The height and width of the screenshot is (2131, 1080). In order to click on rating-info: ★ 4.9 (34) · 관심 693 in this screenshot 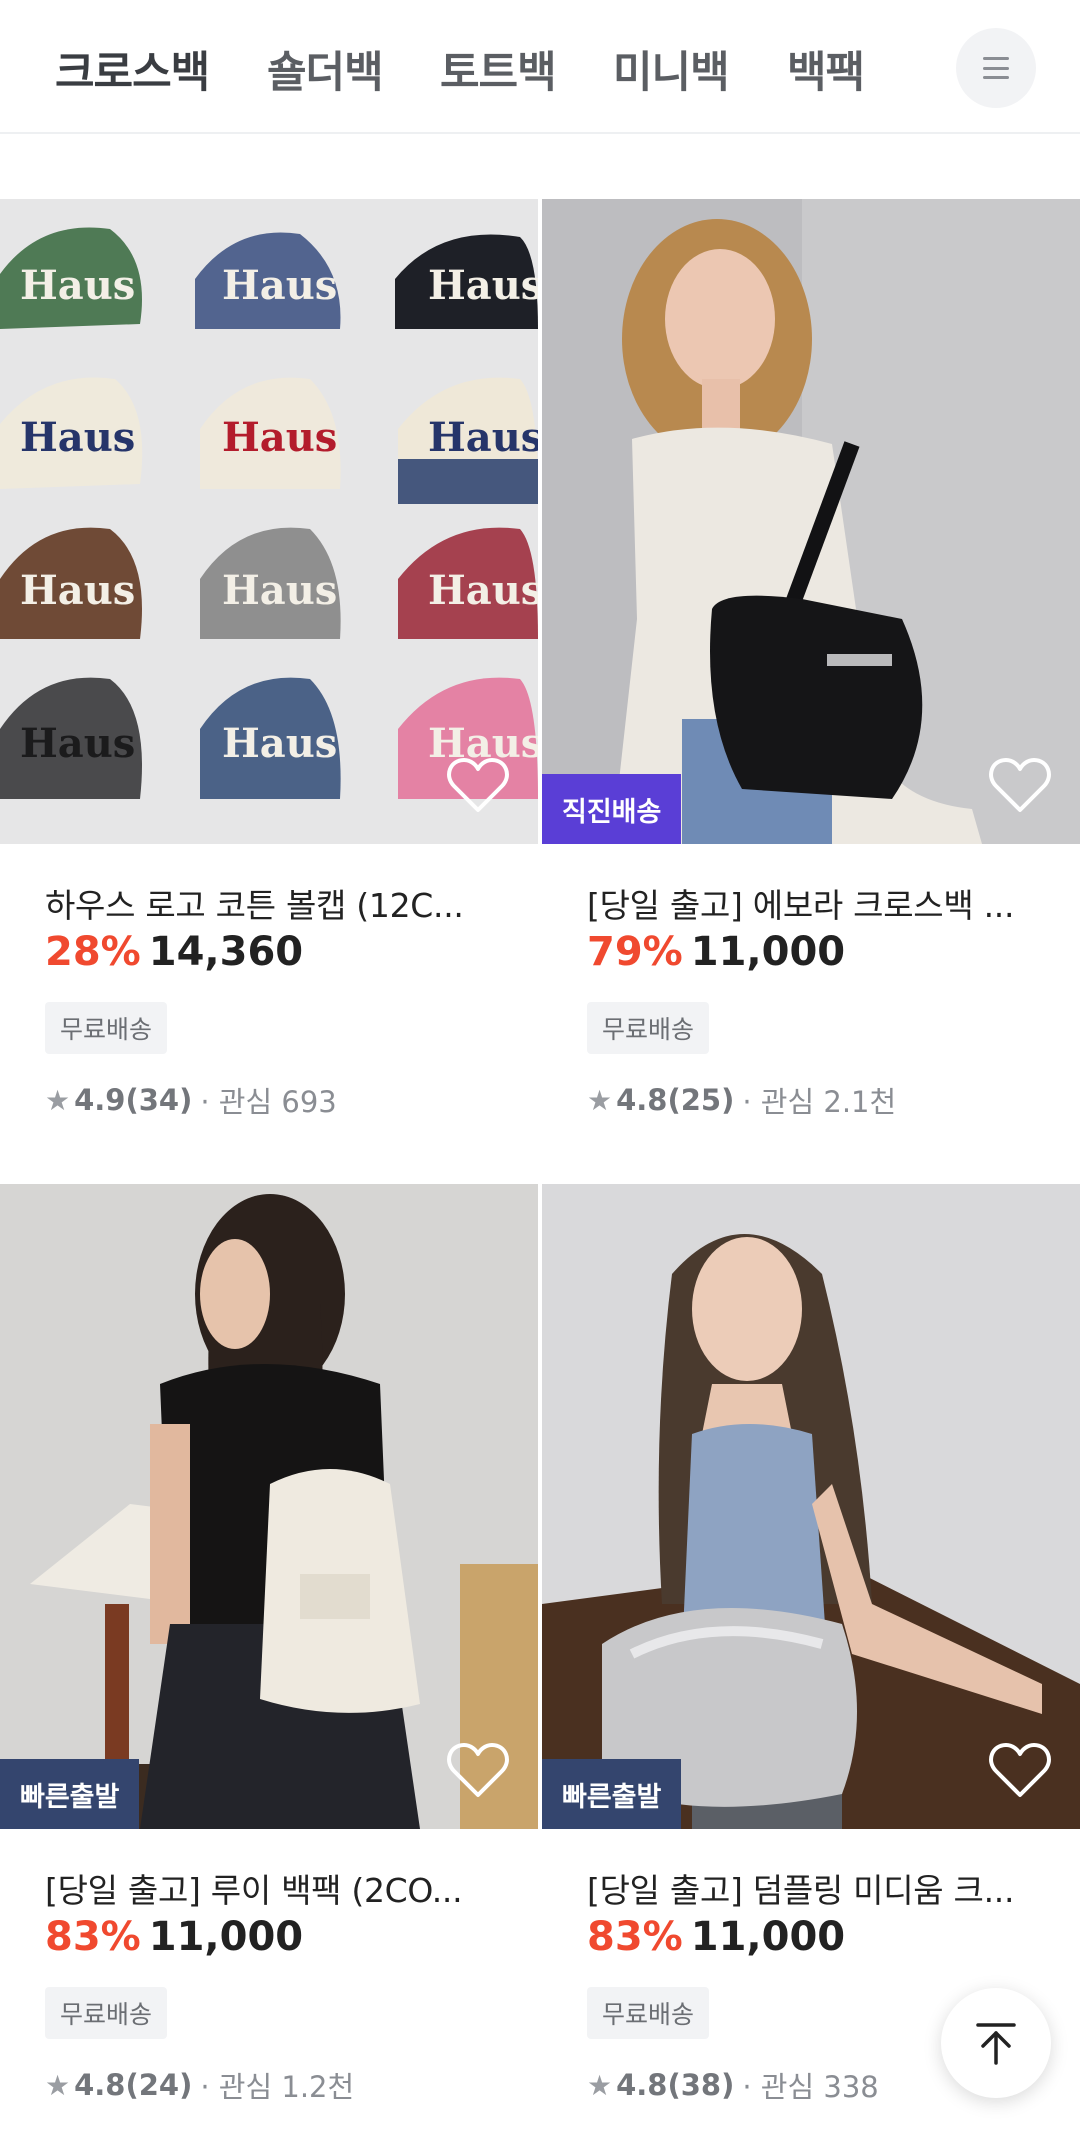, I will do `click(191, 1100)`.